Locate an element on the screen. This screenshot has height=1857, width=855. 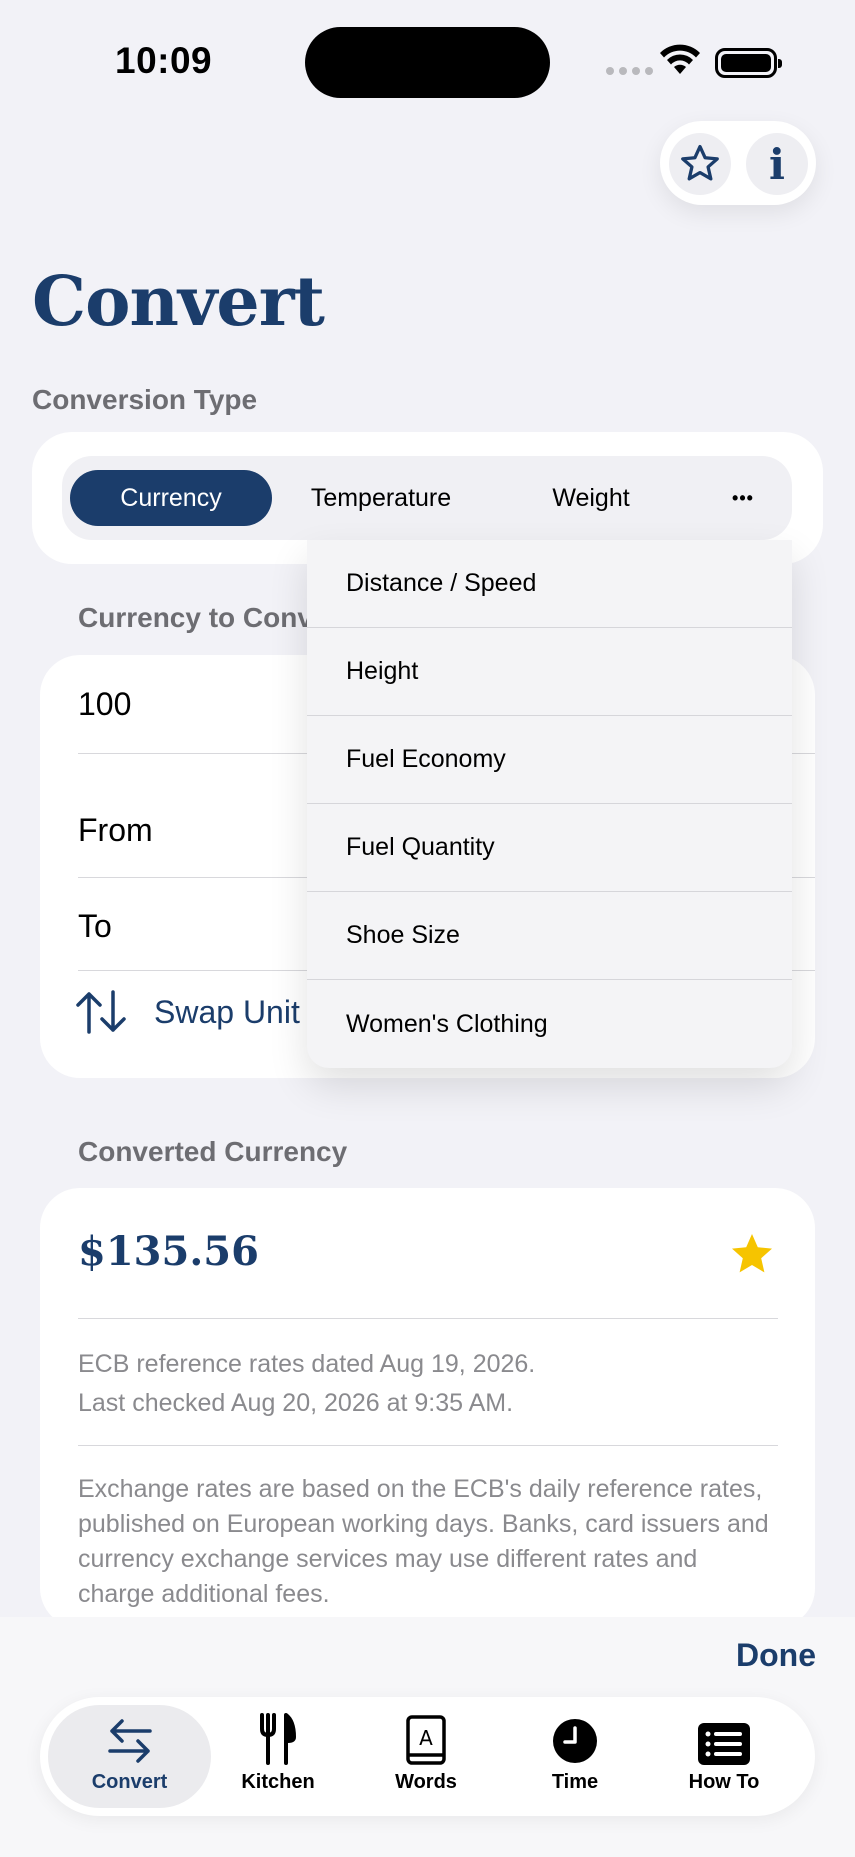
info-button: i is located at coordinates (777, 164).